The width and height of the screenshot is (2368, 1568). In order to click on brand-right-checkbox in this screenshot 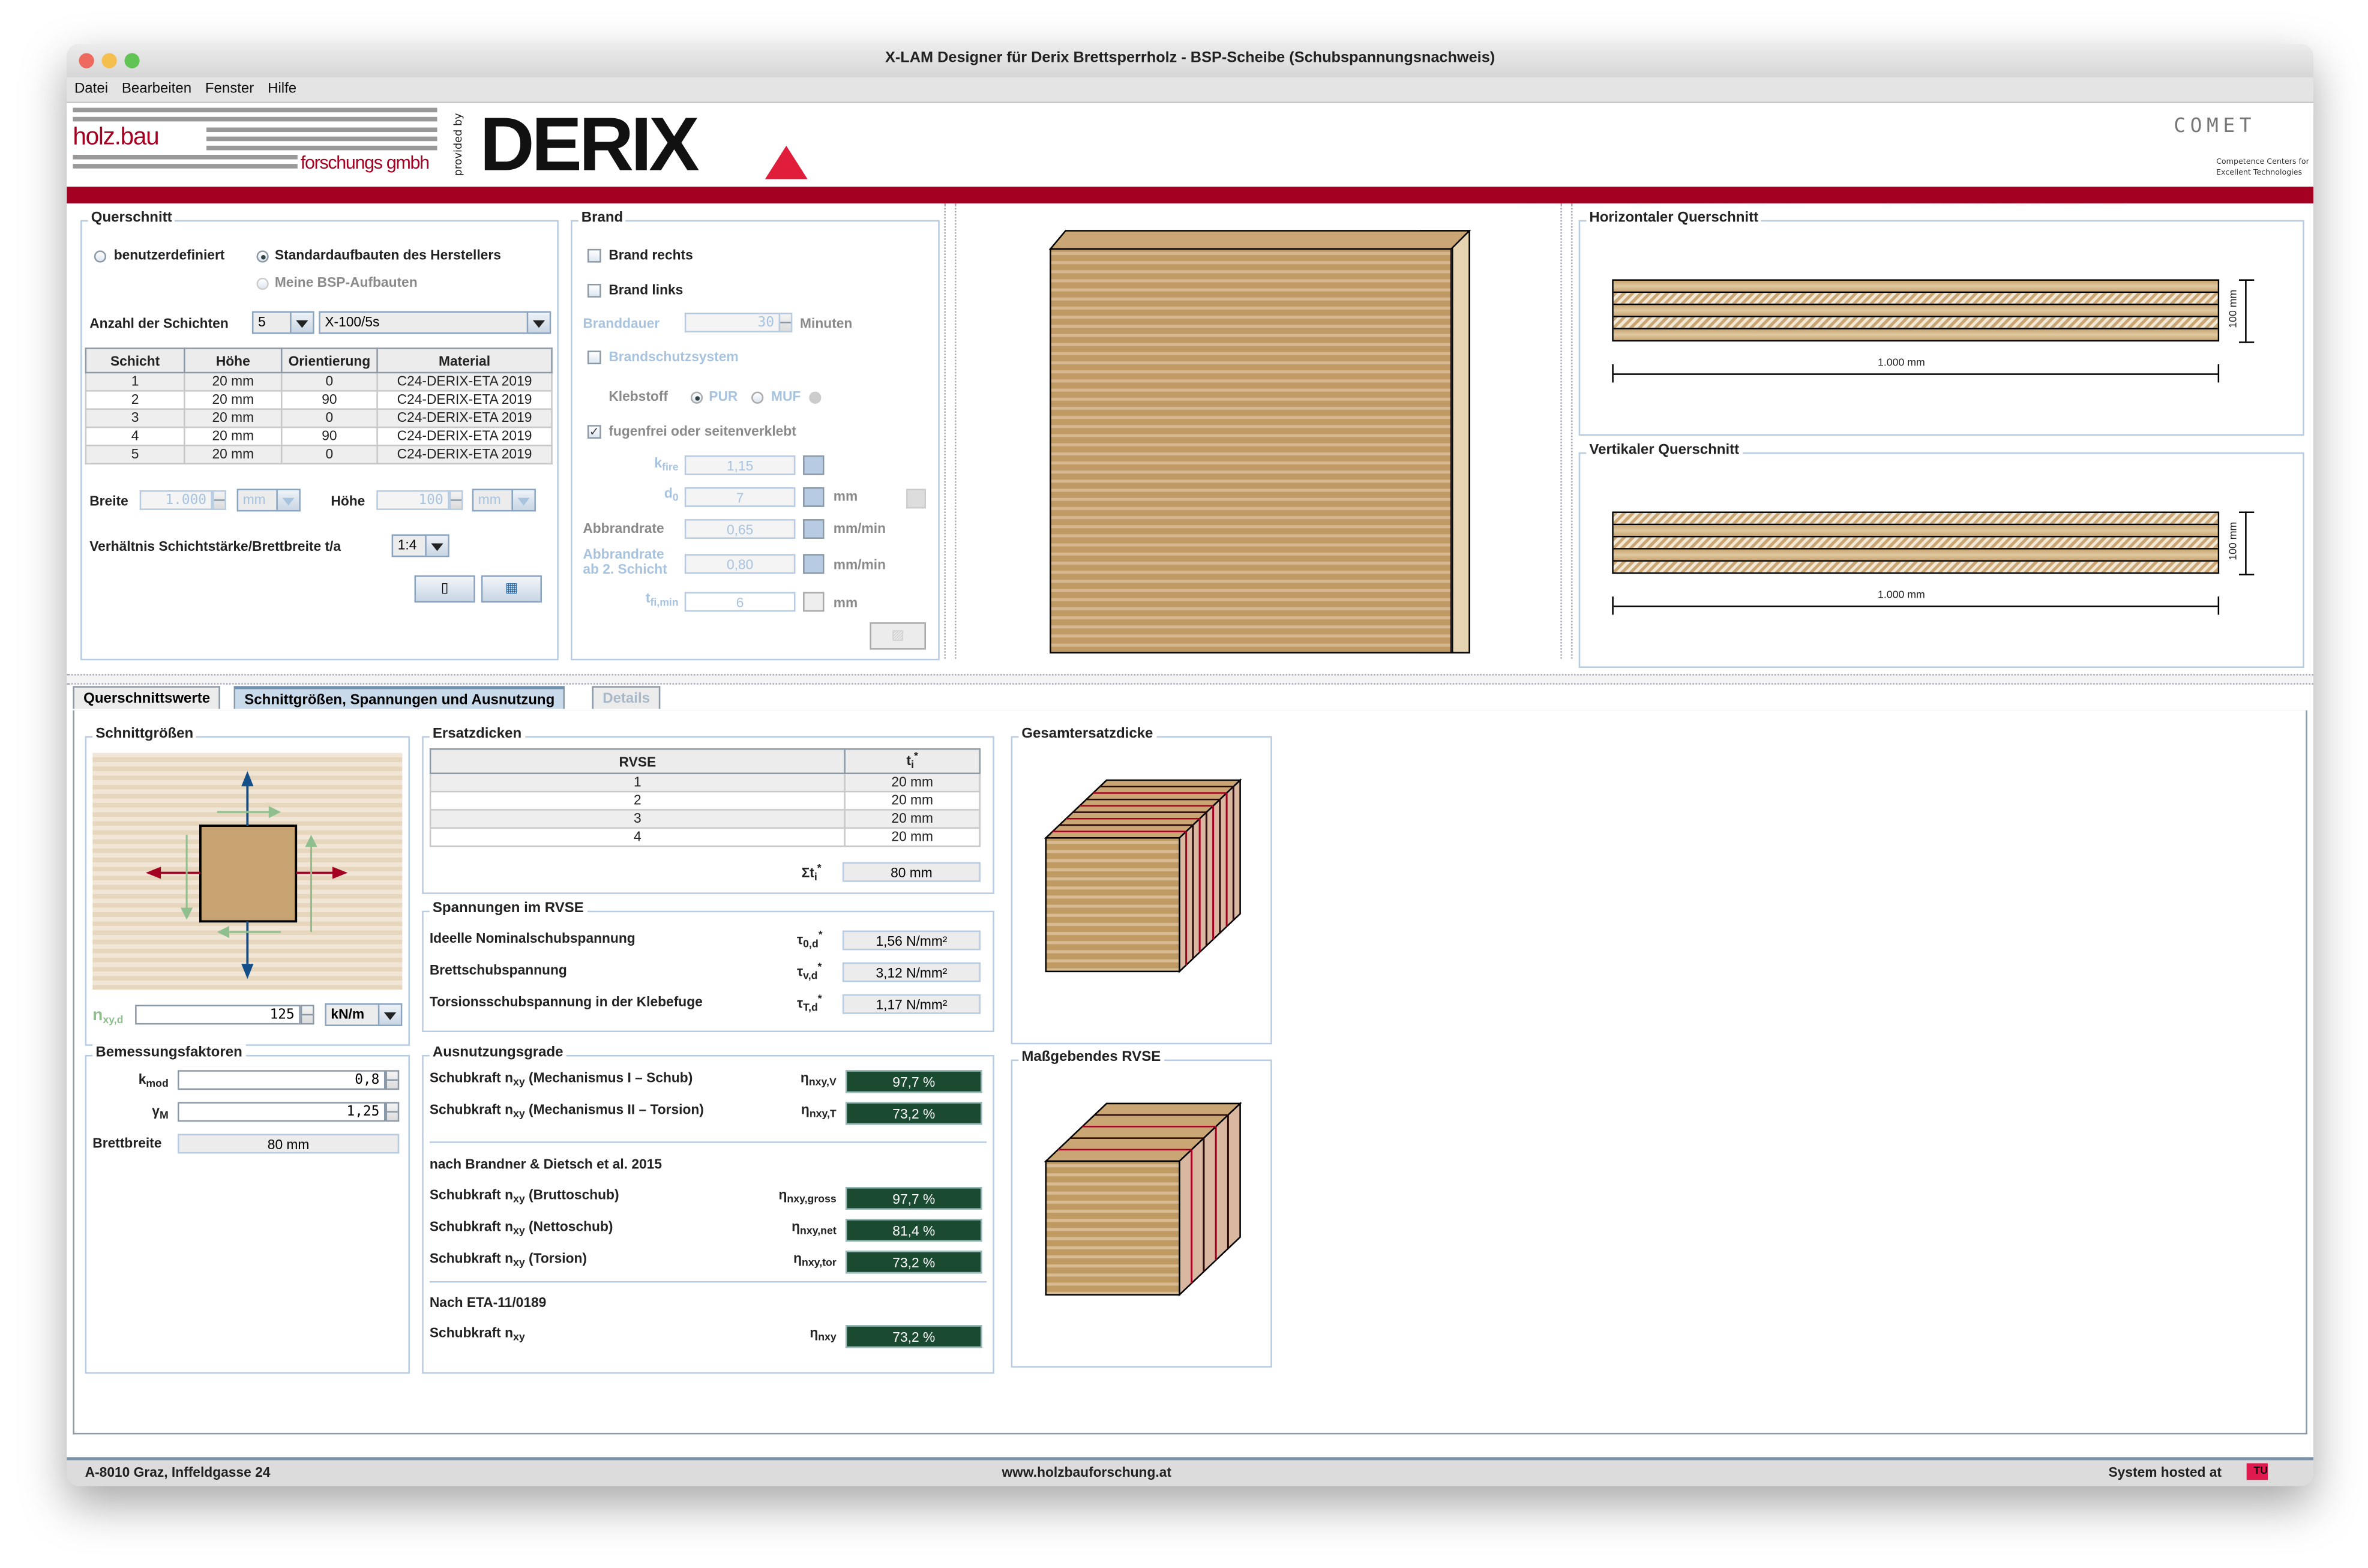, I will do `click(594, 255)`.